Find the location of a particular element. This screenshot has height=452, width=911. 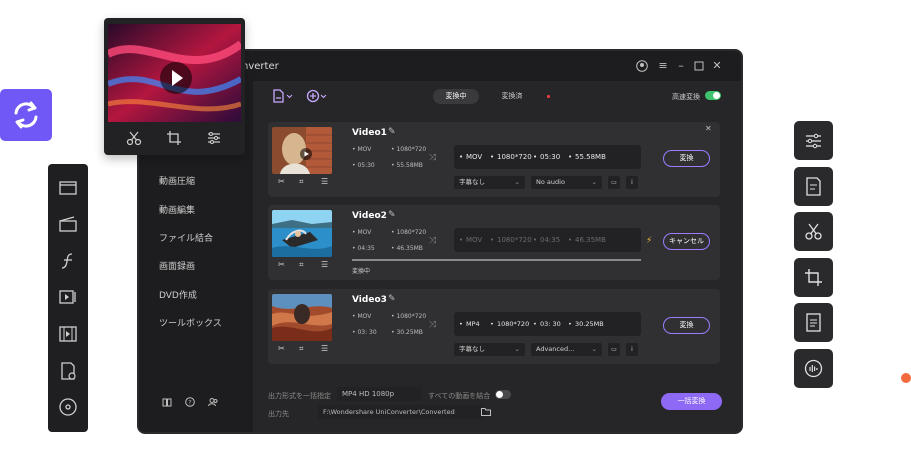

account-icon is located at coordinates (642, 66).